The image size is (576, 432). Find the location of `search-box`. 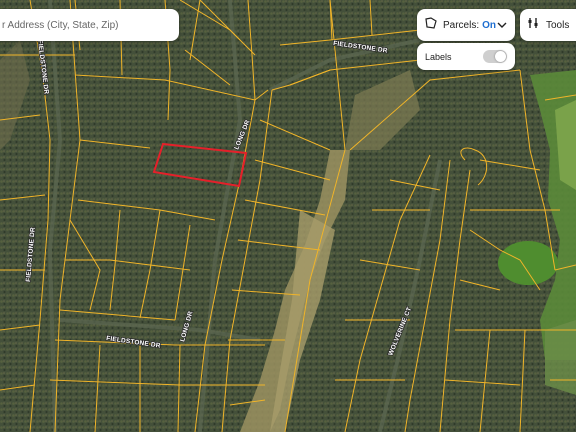

search-box is located at coordinates (89, 25).